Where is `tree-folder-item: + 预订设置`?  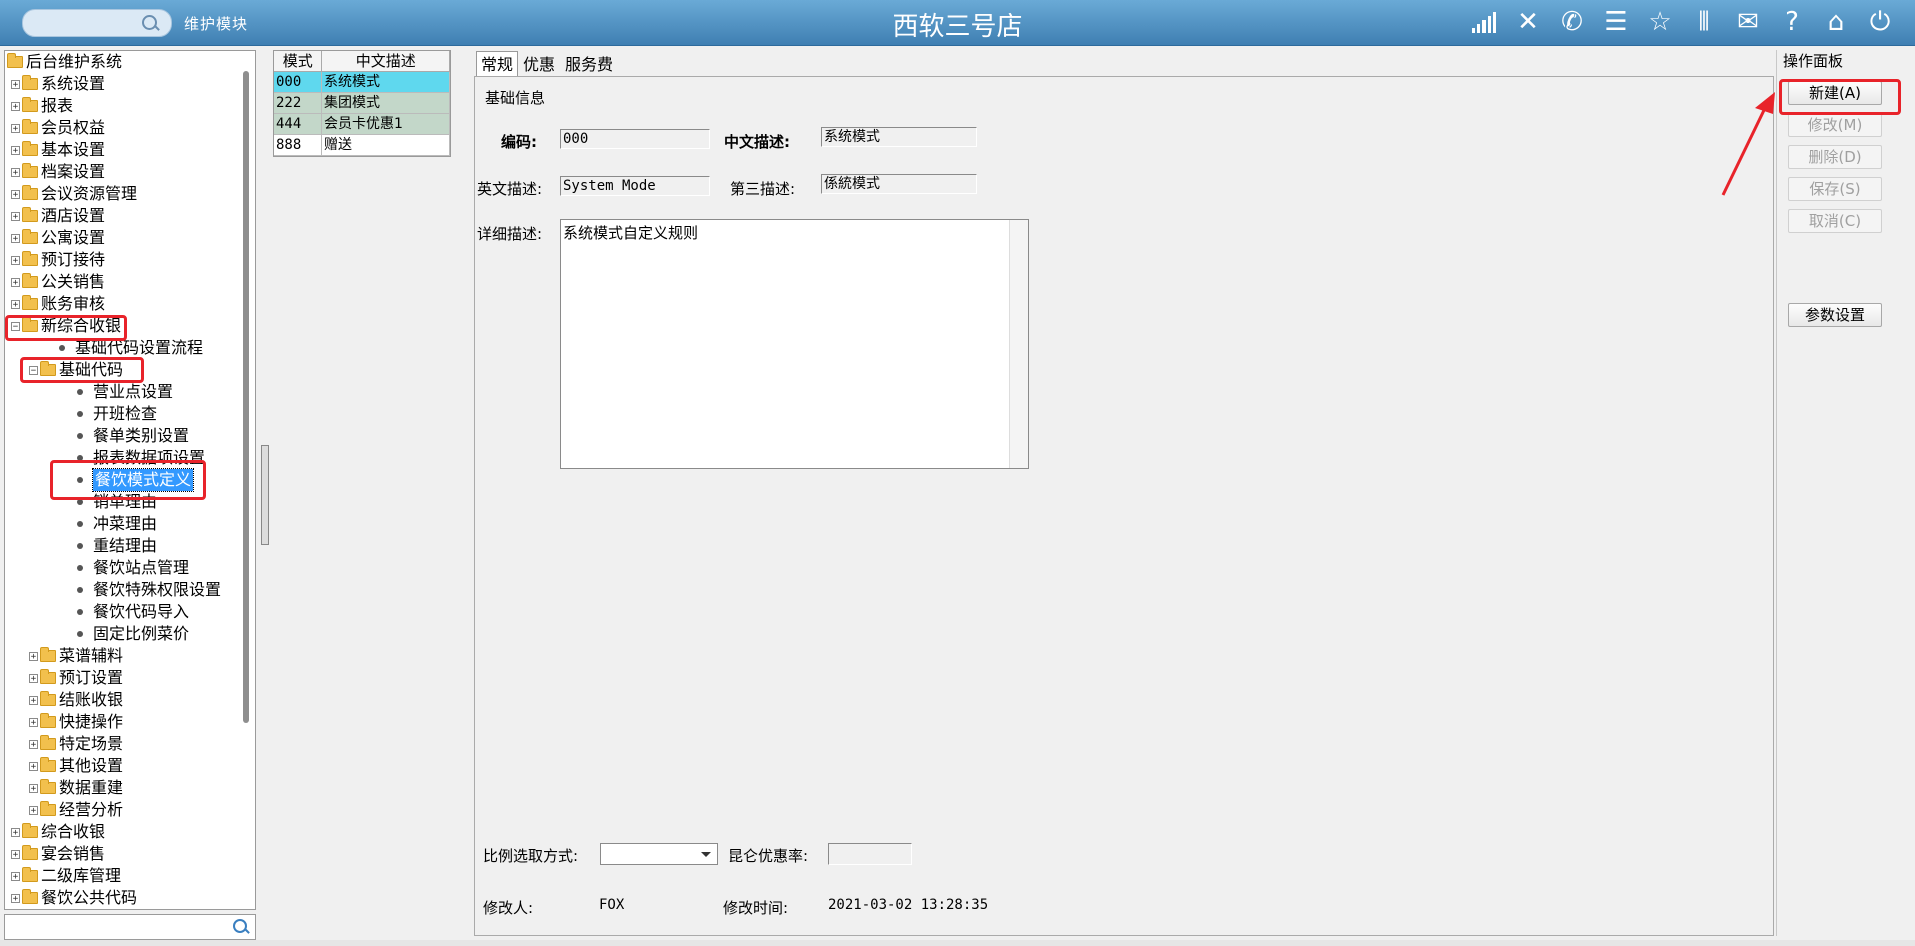 tree-folder-item: + 预订设置 is located at coordinates (76, 678).